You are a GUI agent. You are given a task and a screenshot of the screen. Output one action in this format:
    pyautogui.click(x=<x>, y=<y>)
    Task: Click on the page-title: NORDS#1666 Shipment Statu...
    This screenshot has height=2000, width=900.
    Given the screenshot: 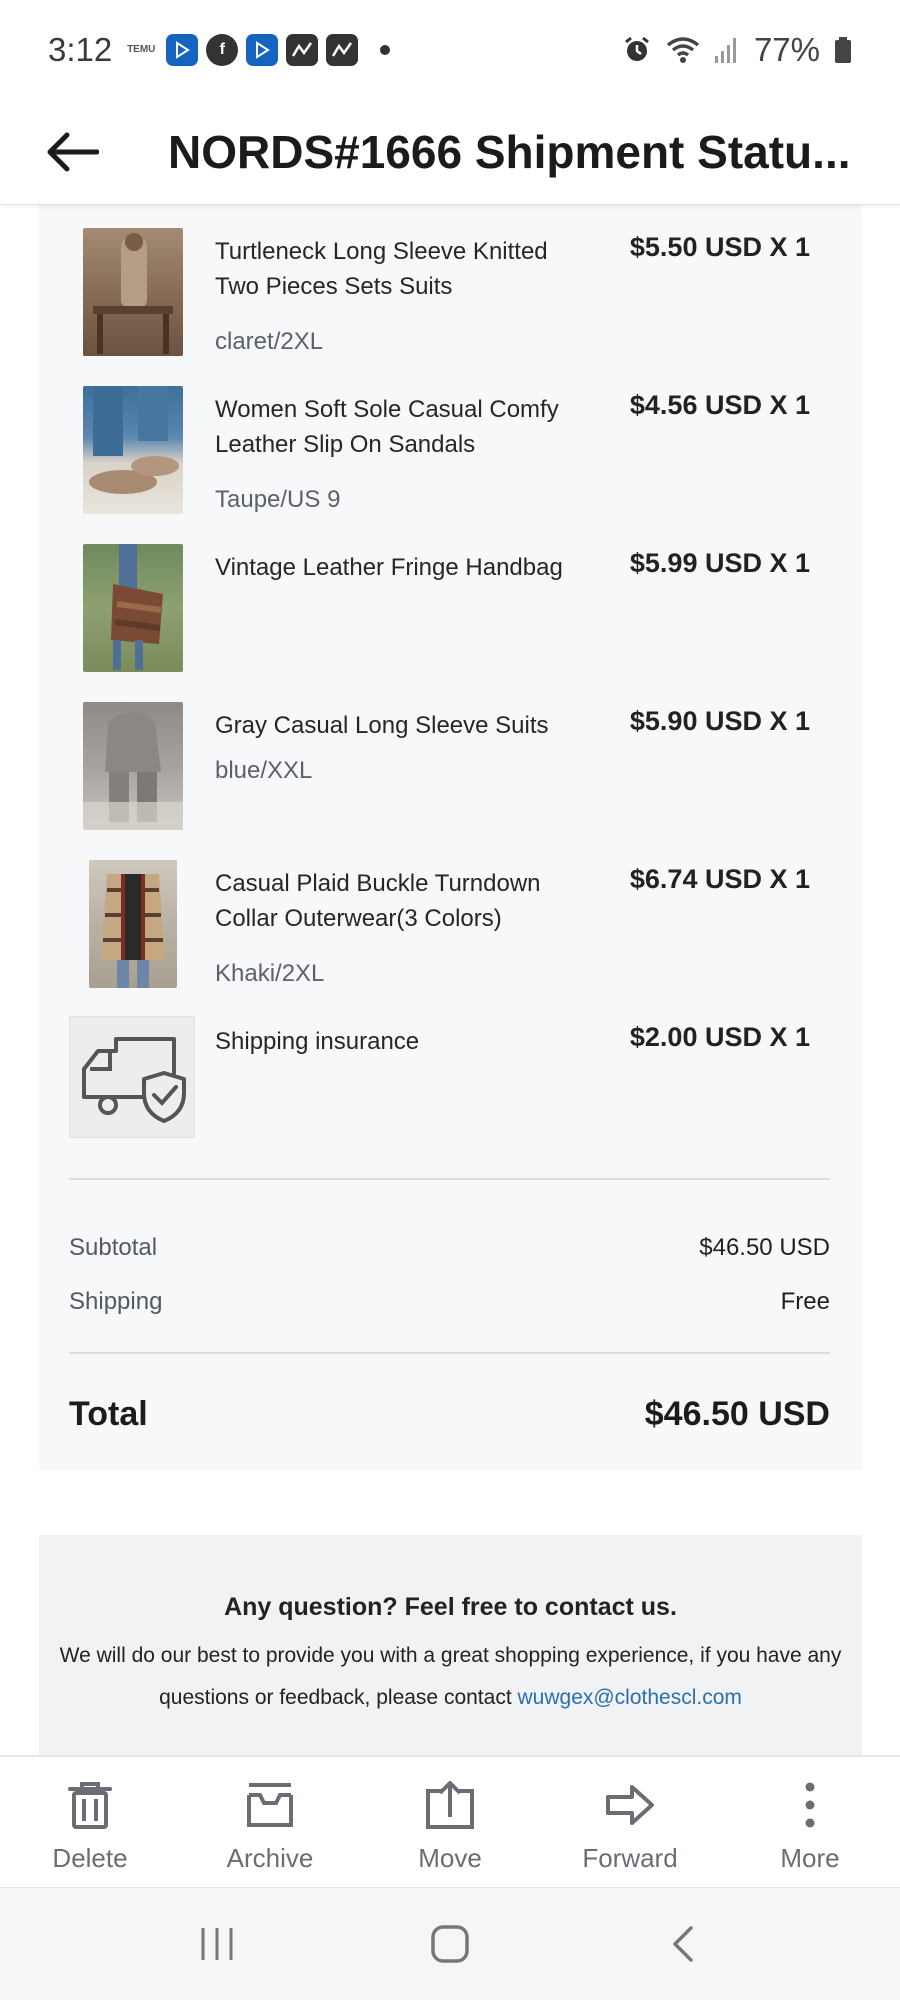 What is the action you would take?
    pyautogui.click(x=508, y=152)
    